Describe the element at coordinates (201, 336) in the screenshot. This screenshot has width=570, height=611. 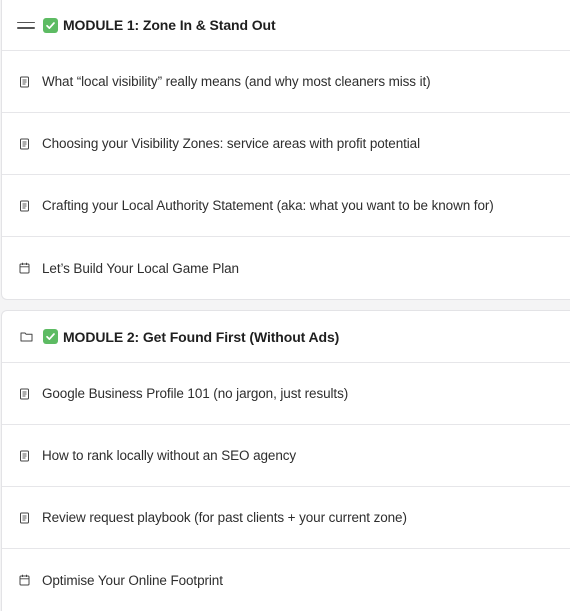
I see `module-title: MODULE 2: Get Found First (Without Ads)` at that location.